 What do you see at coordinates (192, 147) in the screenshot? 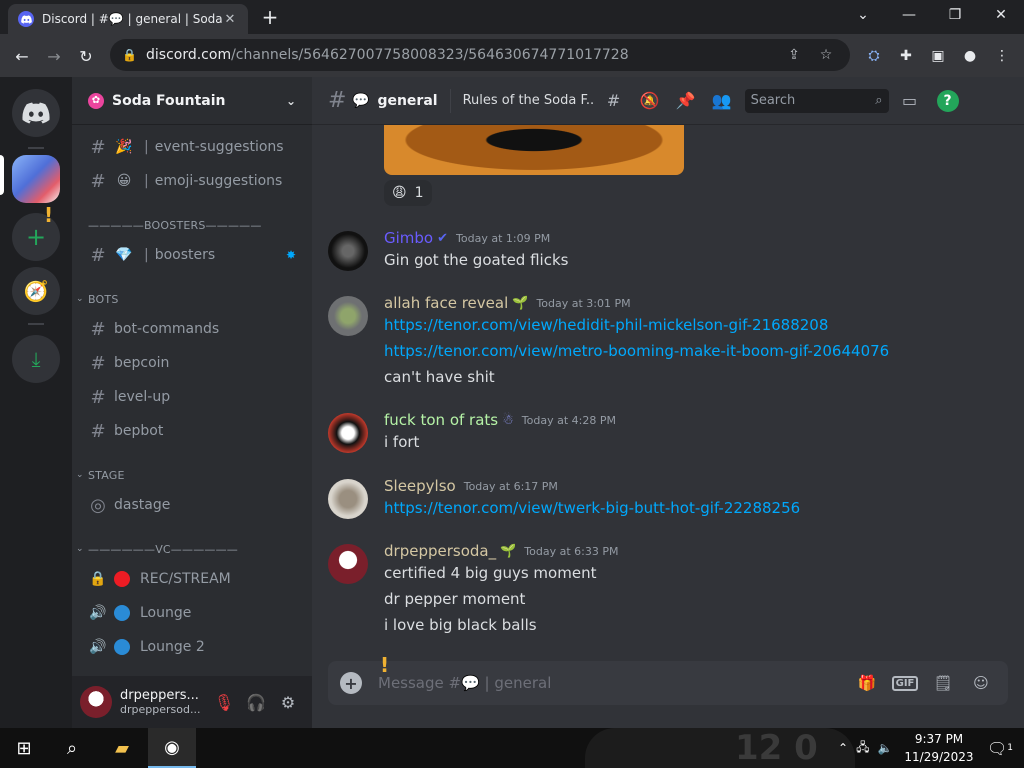
I see `channel-event-suggestions: # 🎉 | event-suggestions` at bounding box center [192, 147].